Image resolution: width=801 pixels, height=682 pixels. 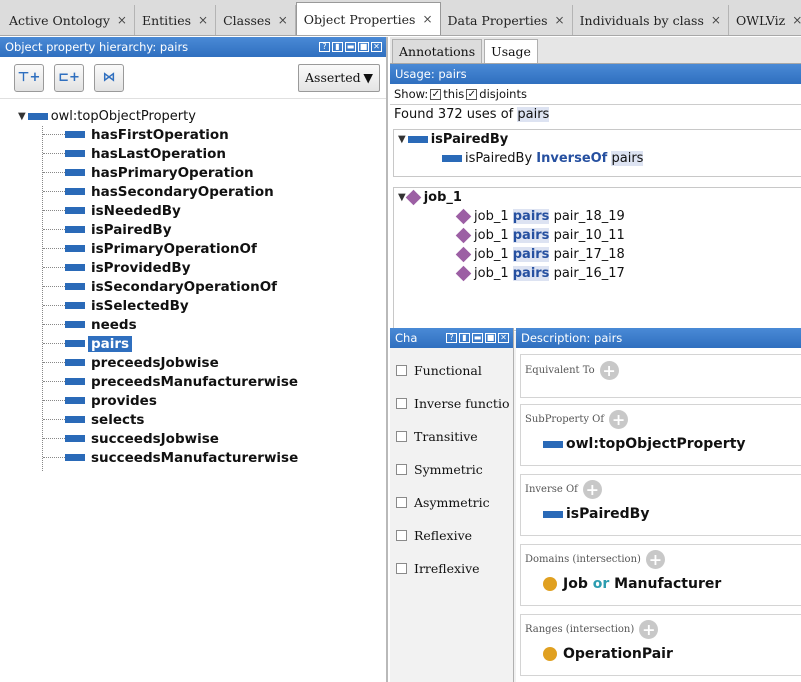 I want to click on tree-item-pairs: pairs, so click(x=193, y=343).